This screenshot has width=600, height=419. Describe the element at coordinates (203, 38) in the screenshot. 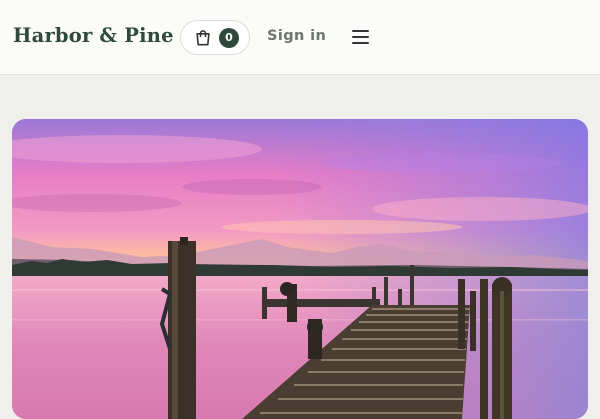

I see `shopping-bag-icon` at that location.